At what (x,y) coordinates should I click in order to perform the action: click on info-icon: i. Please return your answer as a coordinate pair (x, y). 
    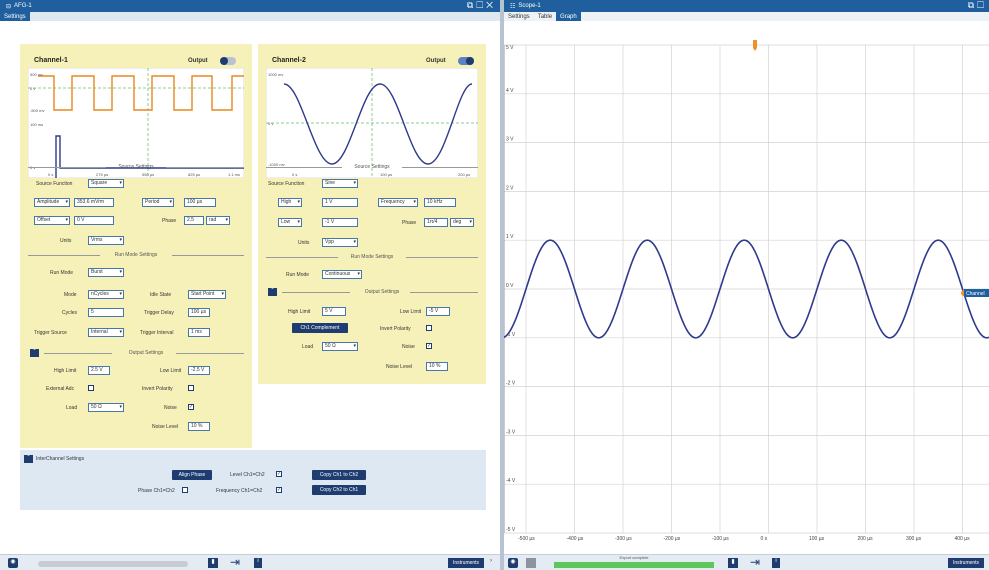
    Looking at the image, I should click on (258, 563).